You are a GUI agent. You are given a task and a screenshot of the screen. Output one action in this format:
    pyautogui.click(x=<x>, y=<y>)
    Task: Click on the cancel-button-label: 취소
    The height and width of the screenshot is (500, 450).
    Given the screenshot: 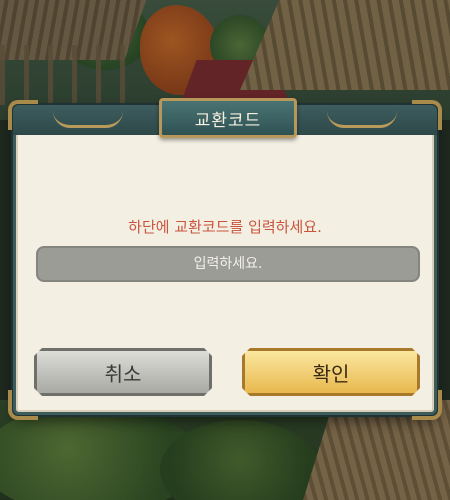 What is the action you would take?
    pyautogui.click(x=123, y=373)
    